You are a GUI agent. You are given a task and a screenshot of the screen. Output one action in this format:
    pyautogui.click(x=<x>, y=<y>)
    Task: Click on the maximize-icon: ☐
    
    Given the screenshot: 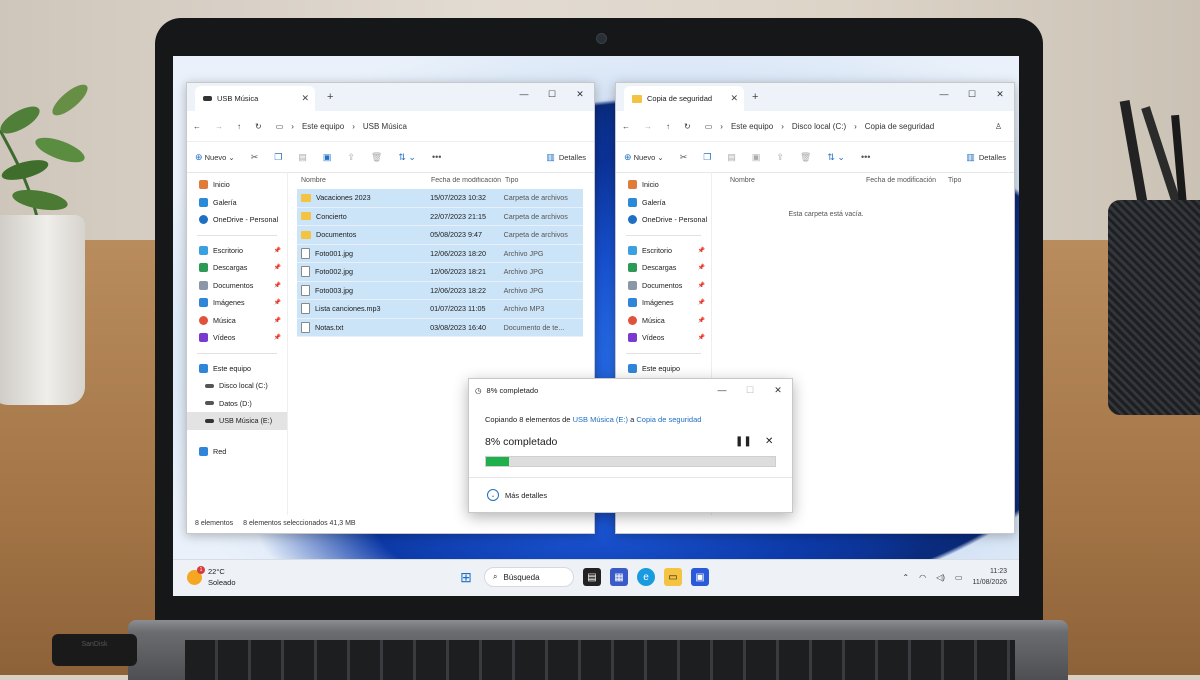 What is the action you would take?
    pyautogui.click(x=972, y=94)
    